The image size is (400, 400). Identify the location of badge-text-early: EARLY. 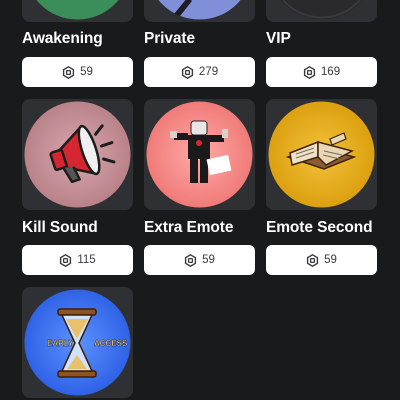
(60, 343).